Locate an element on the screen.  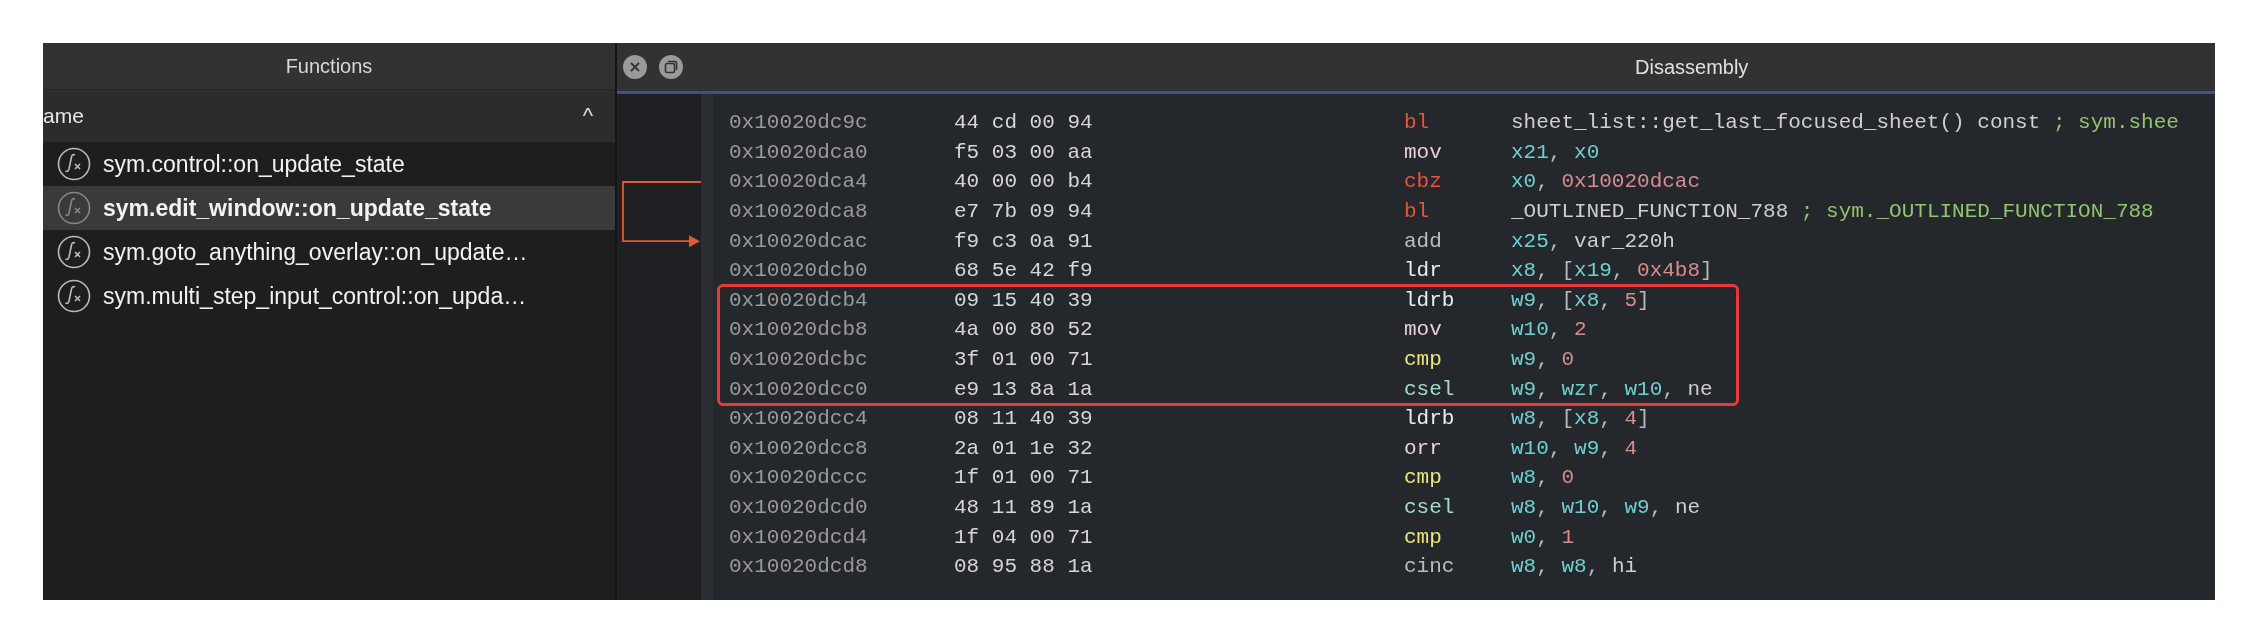
address-cell-text: 0x10020dcac is located at coordinates (799, 241).